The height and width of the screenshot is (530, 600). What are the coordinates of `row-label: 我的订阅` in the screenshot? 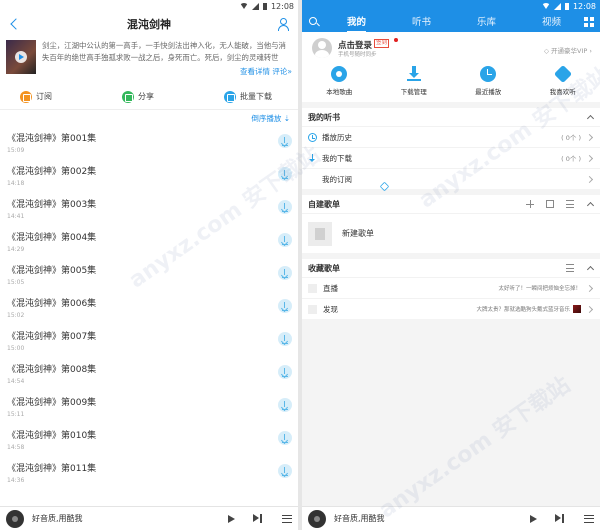 It's located at (337, 179).